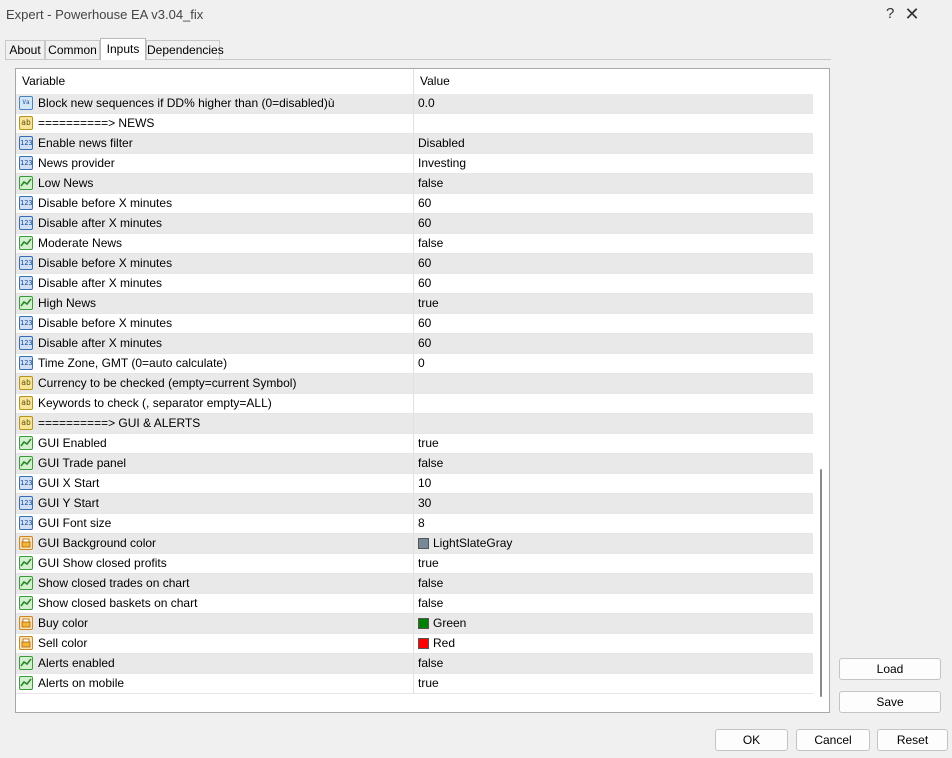 This screenshot has width=952, height=758. Describe the element at coordinates (751, 740) in the screenshot. I see `ok-button: OK` at that location.